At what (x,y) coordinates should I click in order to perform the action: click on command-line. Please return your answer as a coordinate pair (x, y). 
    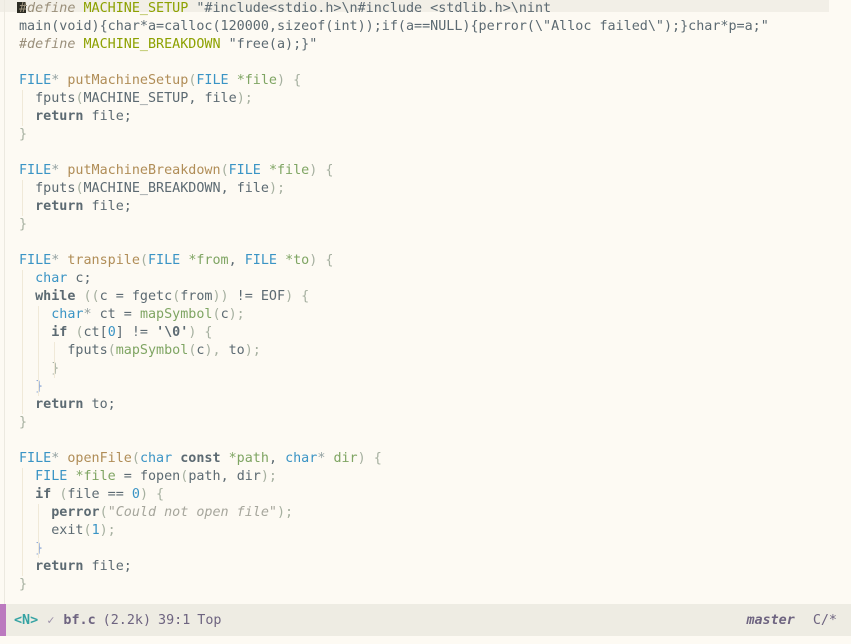
    Looking at the image, I should click on (425, 640).